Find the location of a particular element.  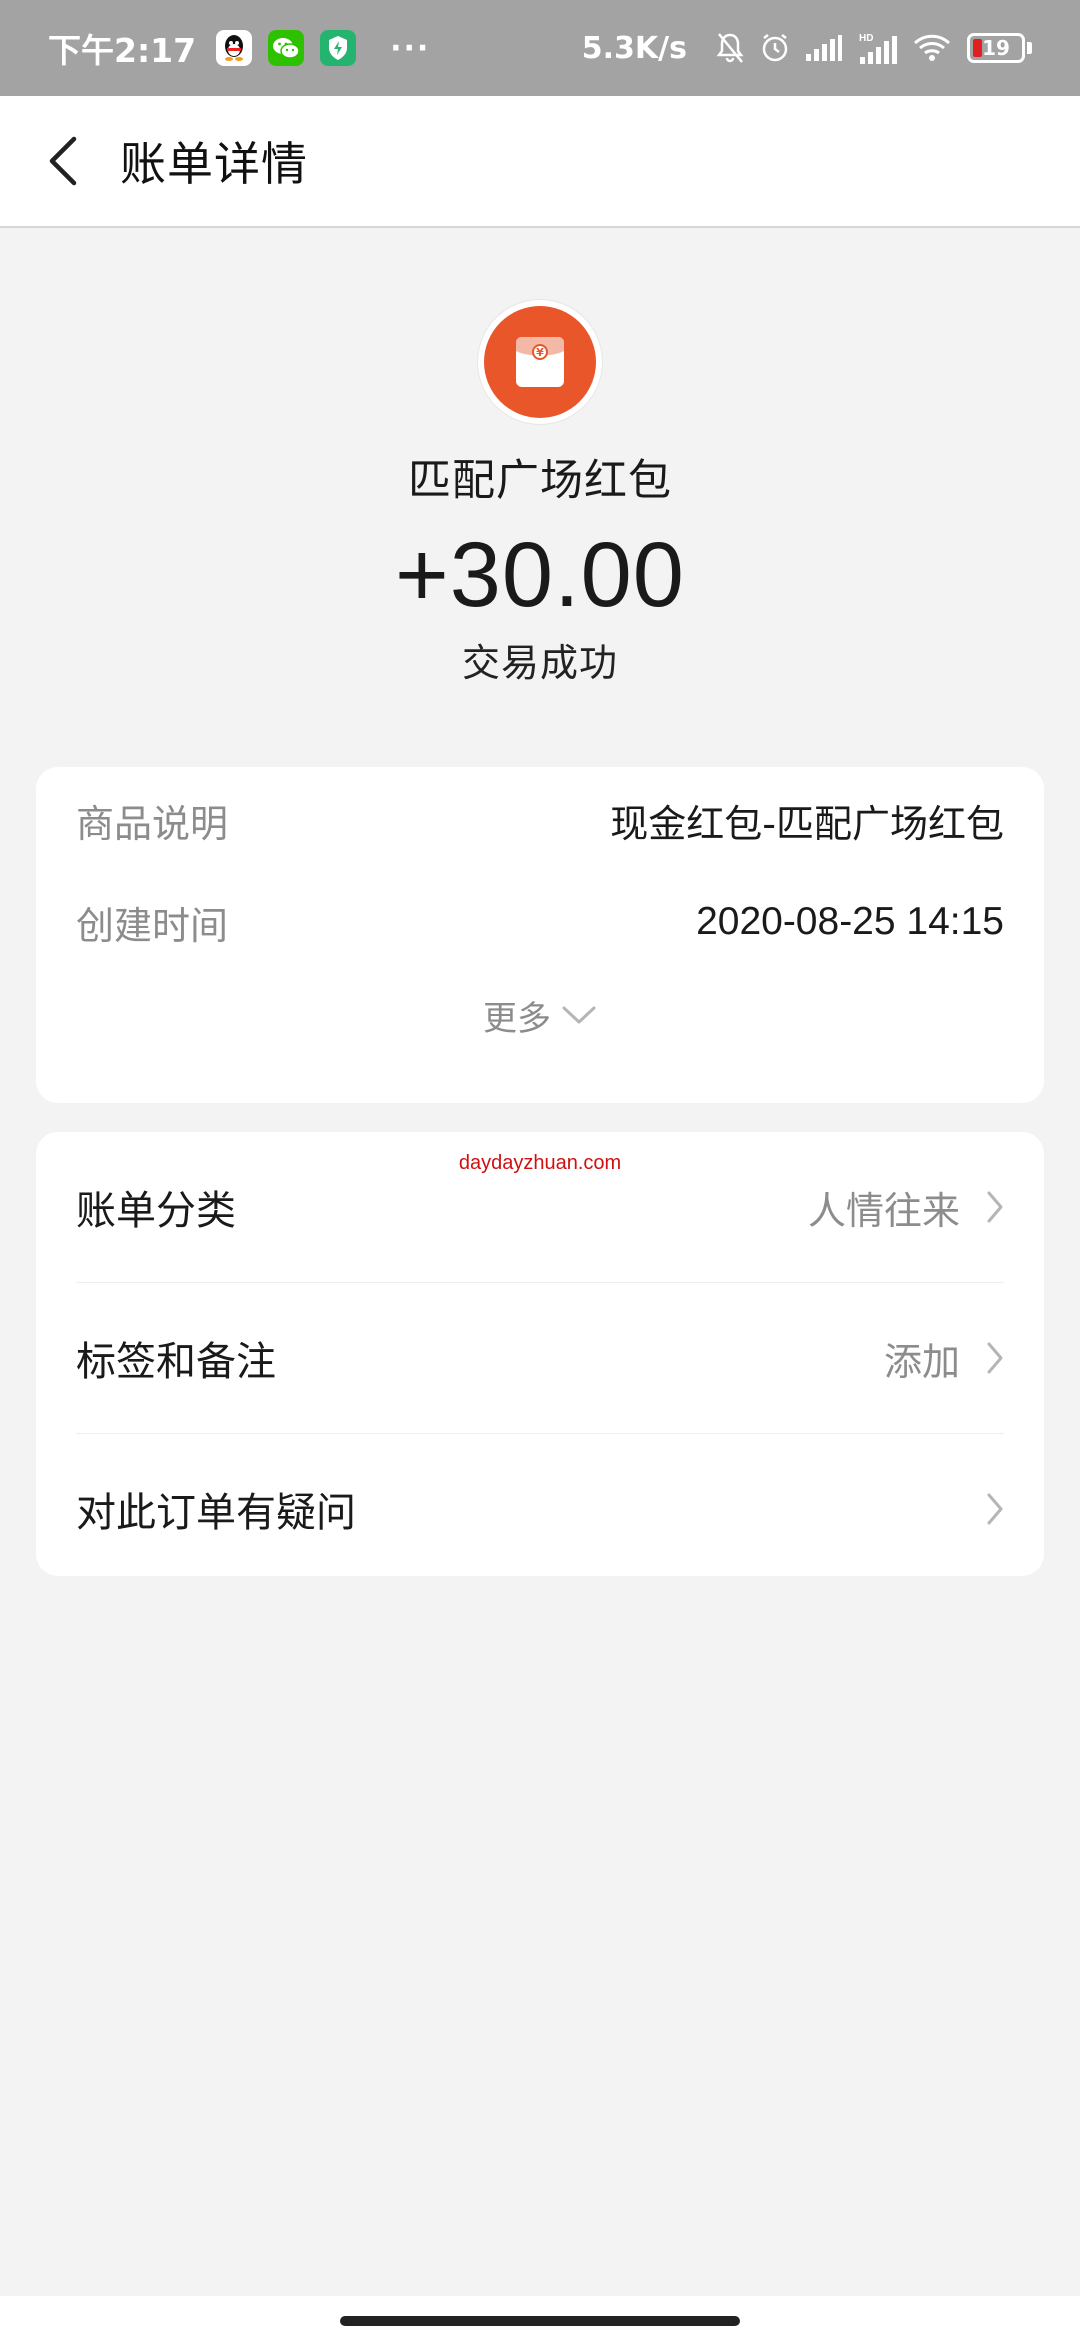

battery-level: 19 is located at coordinates (996, 48).